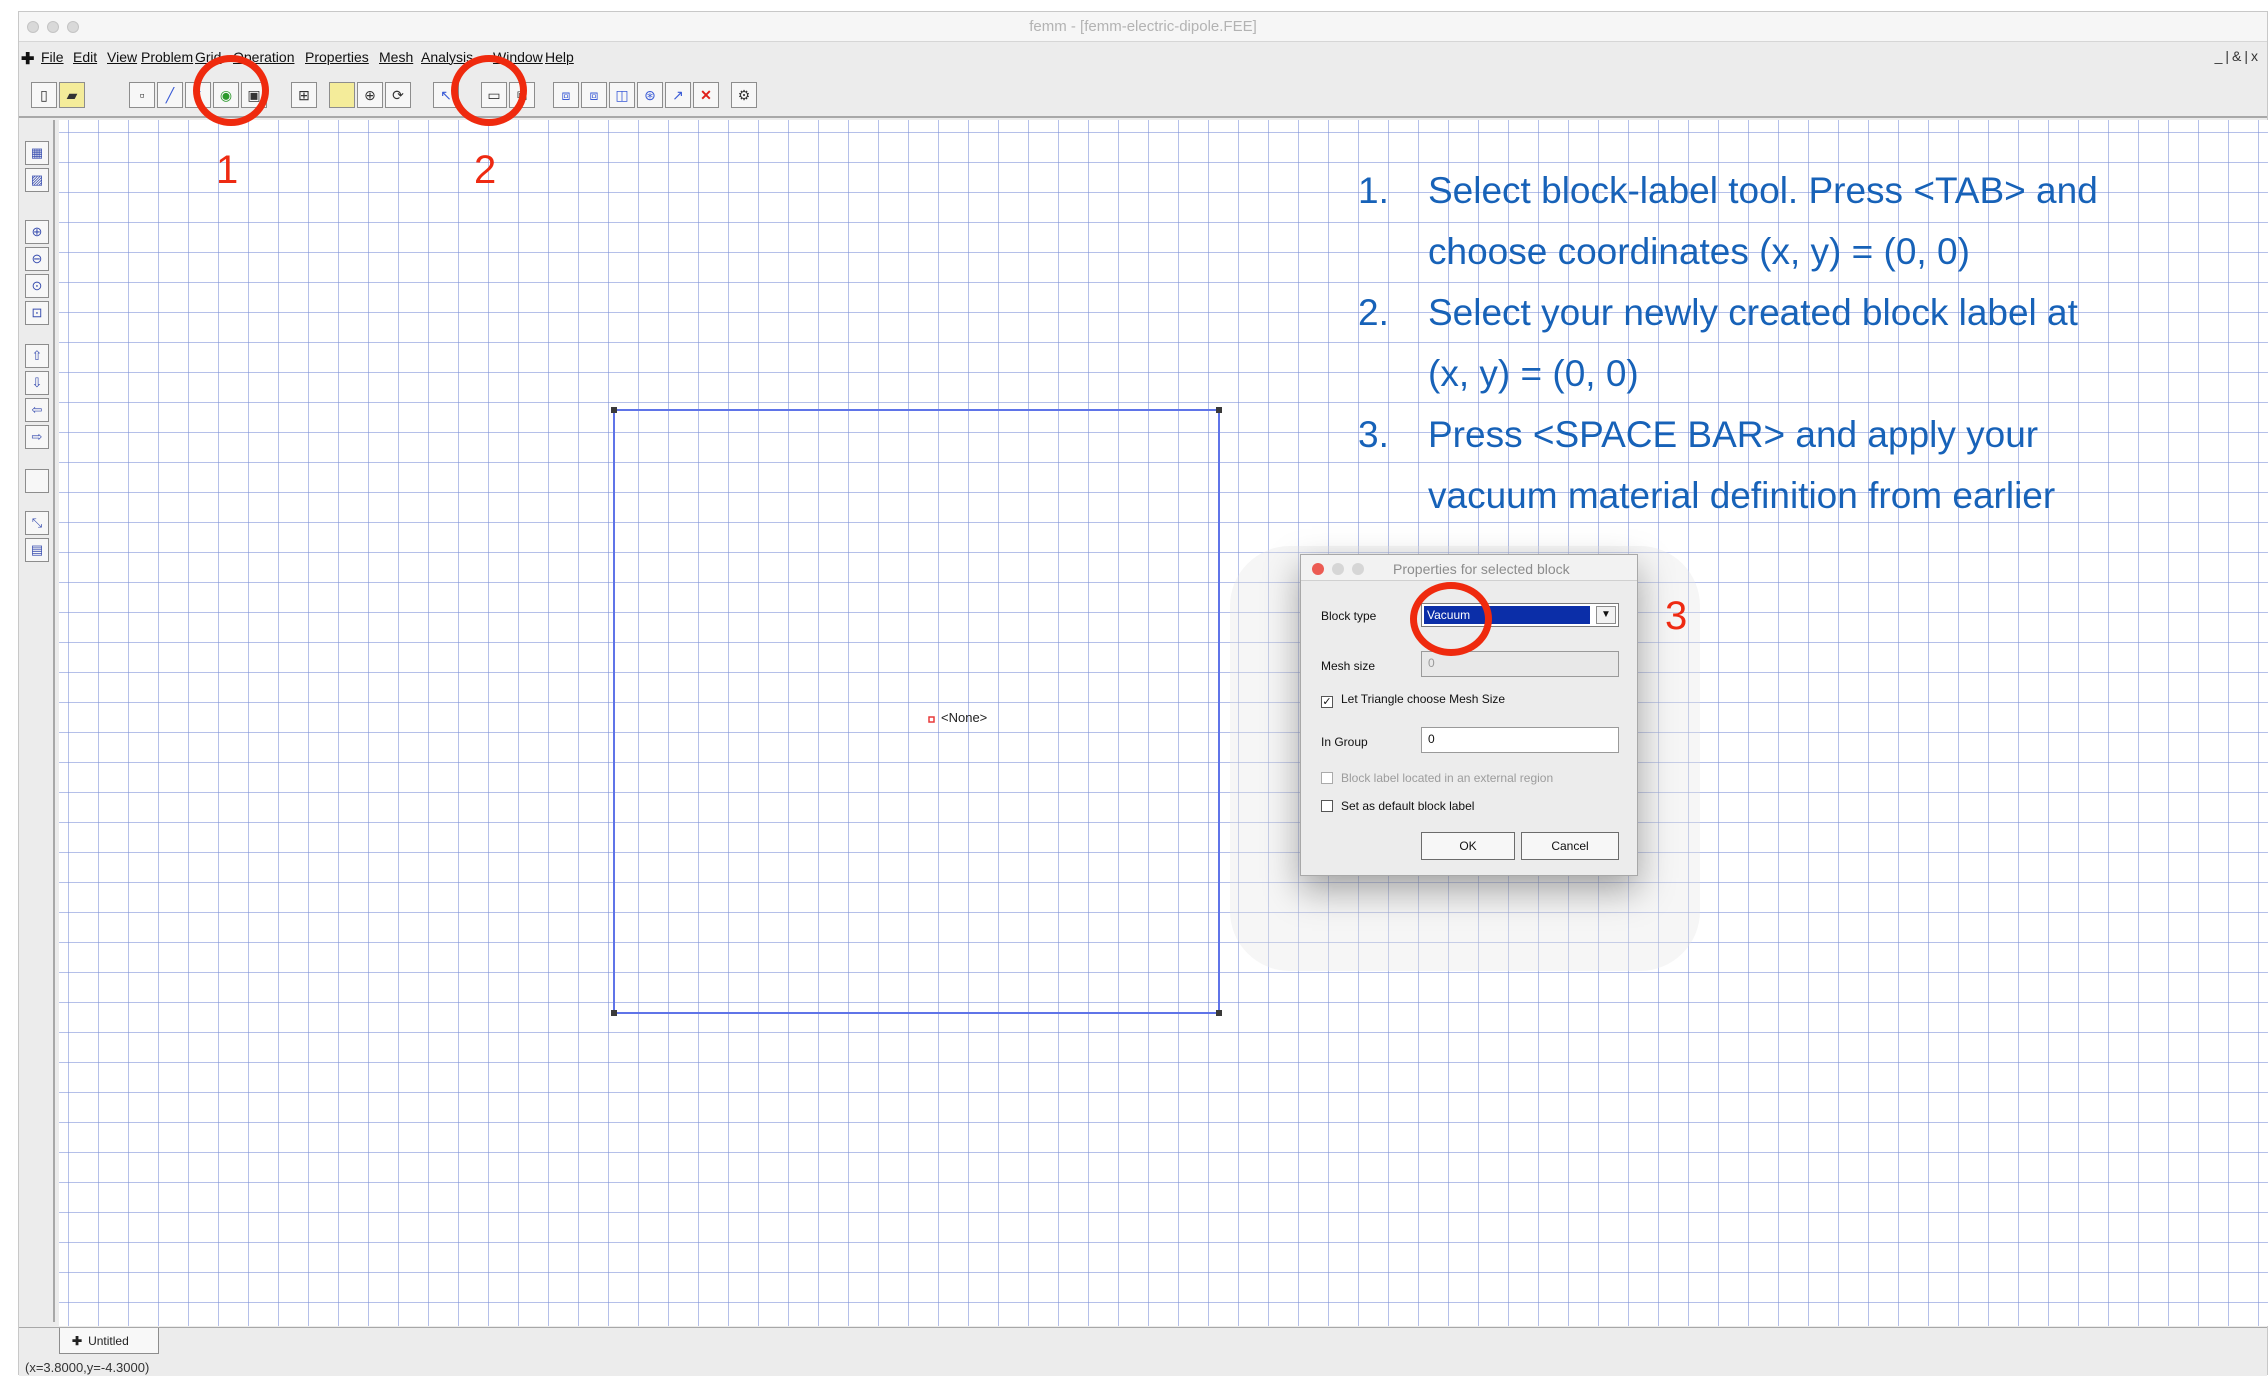 Image resolution: width=2268 pixels, height=1376 pixels. What do you see at coordinates (52, 57) in the screenshot?
I see `menu-file: File` at bounding box center [52, 57].